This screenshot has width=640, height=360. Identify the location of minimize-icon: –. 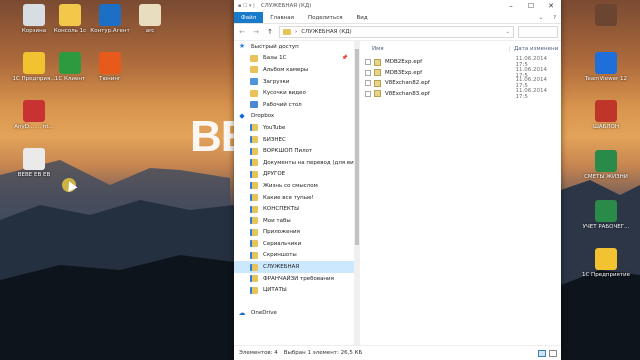
(511, 6).